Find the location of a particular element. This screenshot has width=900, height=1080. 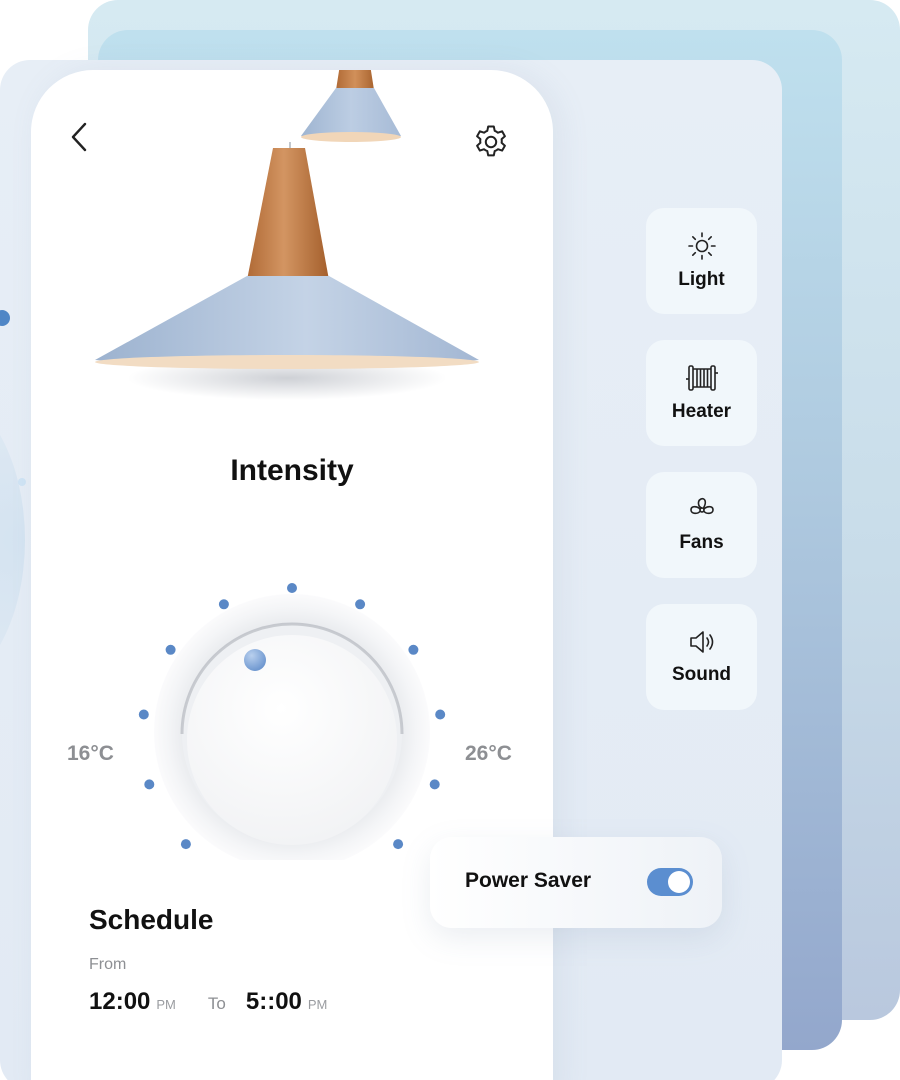

schedule-from-time: 12:00 is located at coordinates (119, 1002).